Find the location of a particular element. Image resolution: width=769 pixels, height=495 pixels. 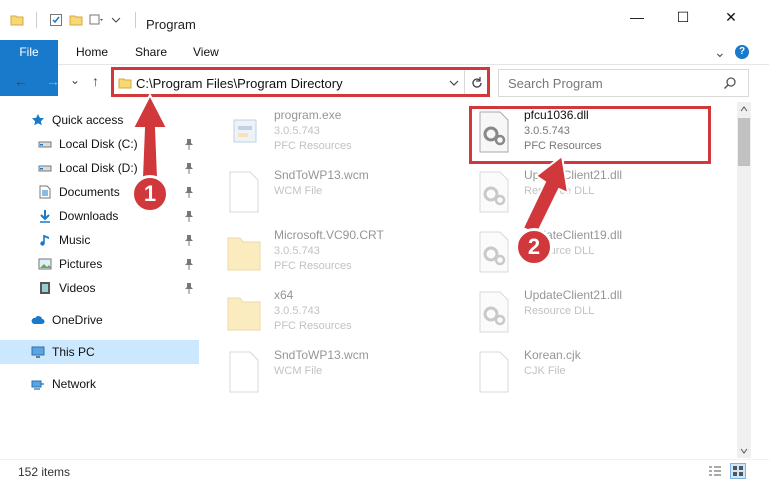

pictures-icon is located at coordinates (45, 264).